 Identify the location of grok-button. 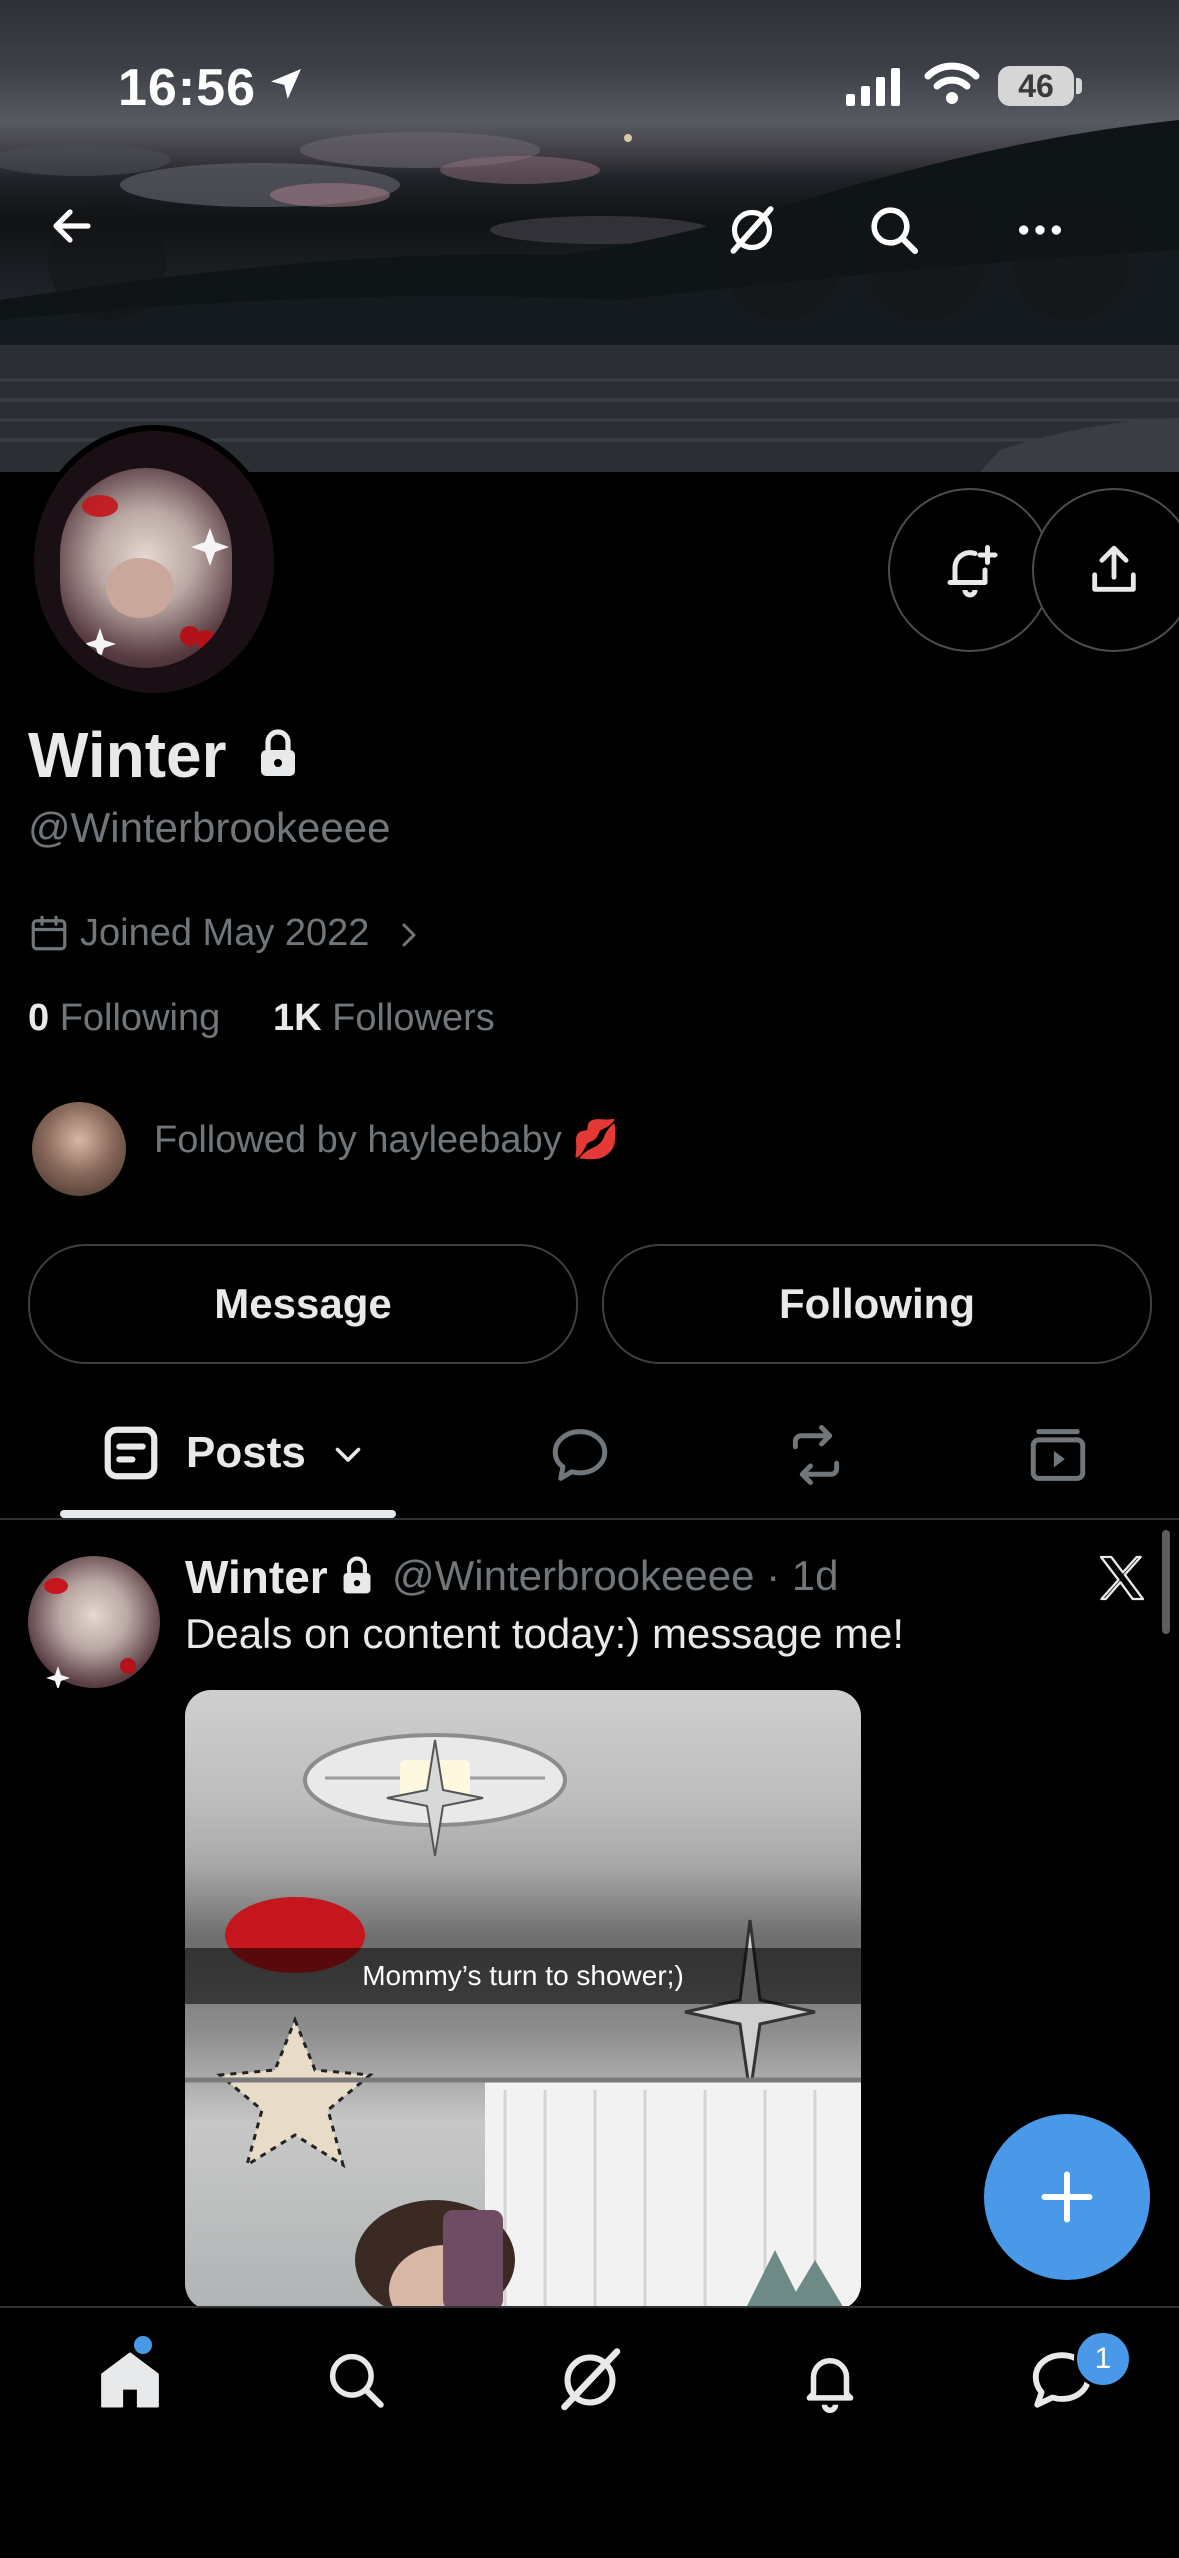
(783, 261).